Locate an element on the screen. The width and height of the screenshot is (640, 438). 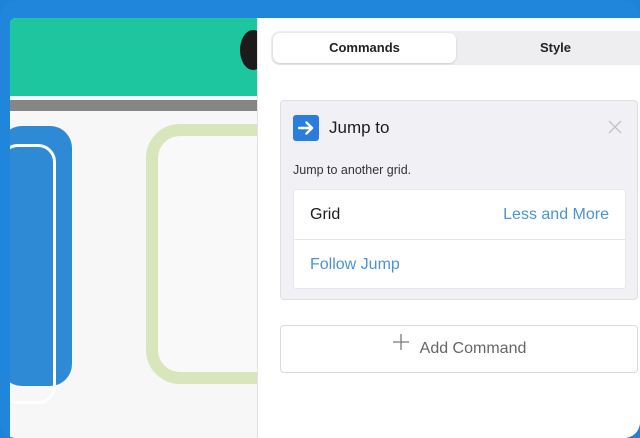
arrow-right-icon is located at coordinates (306, 128).